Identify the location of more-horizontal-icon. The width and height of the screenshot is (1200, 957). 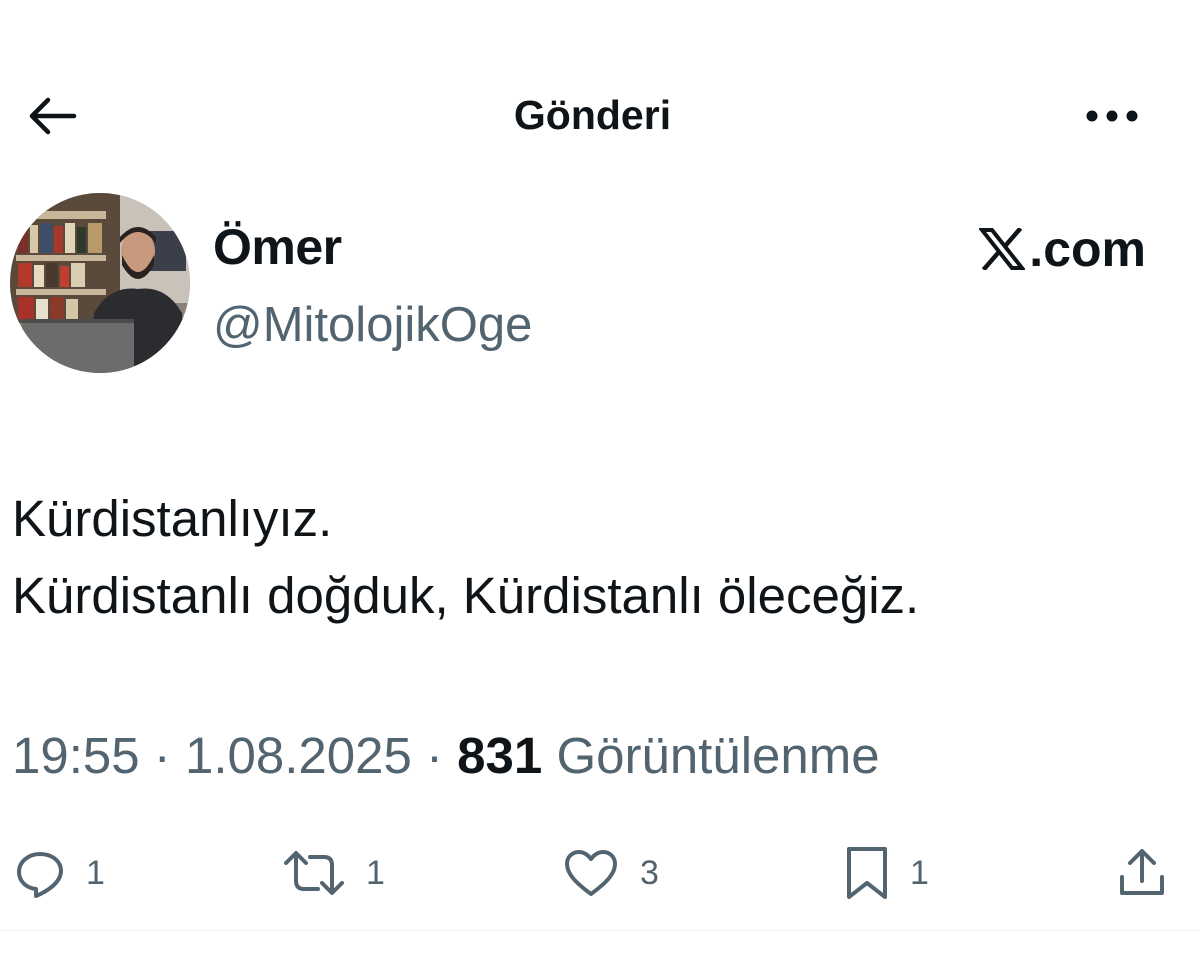
(1112, 116).